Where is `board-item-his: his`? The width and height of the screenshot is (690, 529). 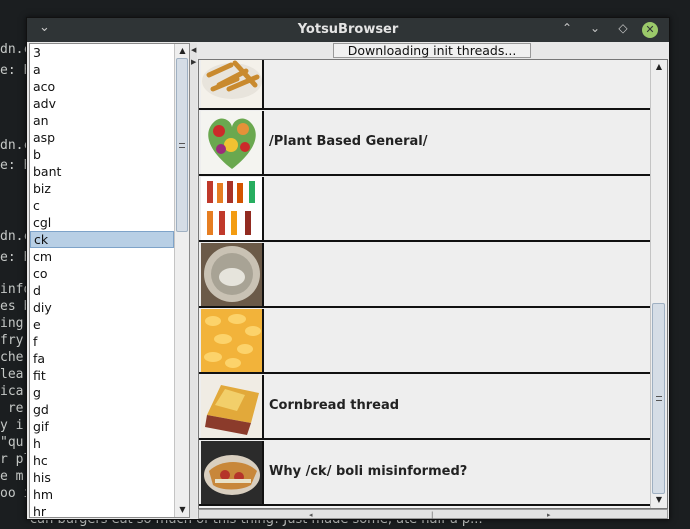
board-item-his: his is located at coordinates (102, 477).